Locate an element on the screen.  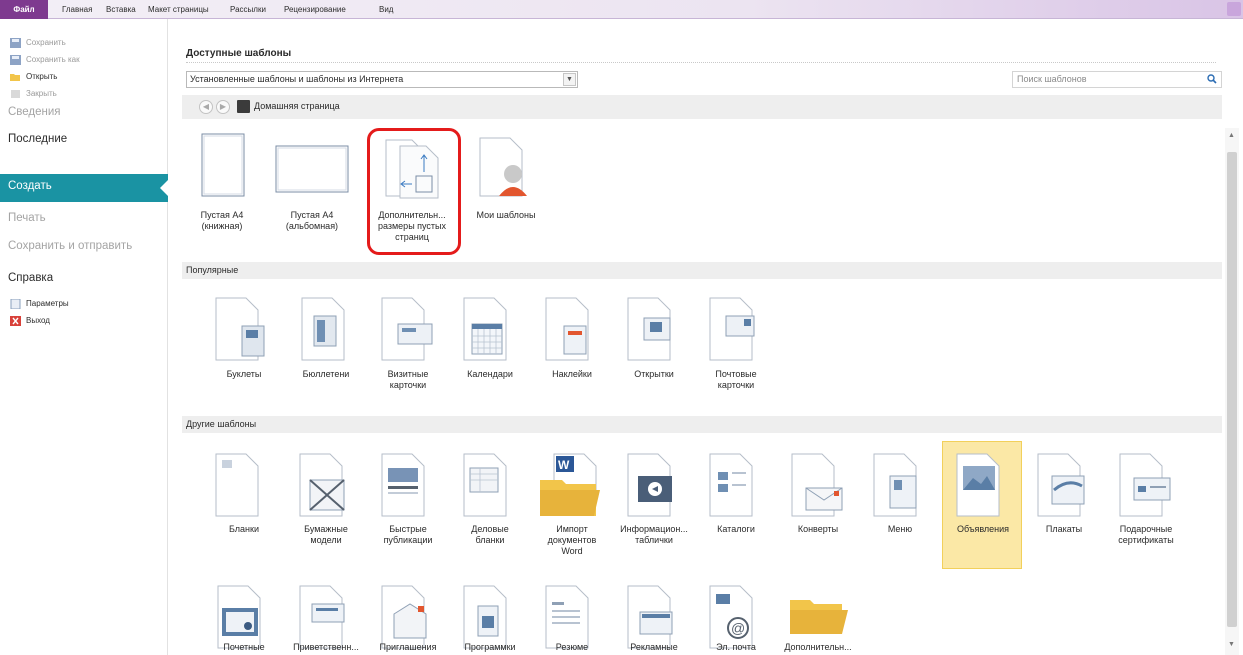
options-icon is located at coordinates (15, 304).